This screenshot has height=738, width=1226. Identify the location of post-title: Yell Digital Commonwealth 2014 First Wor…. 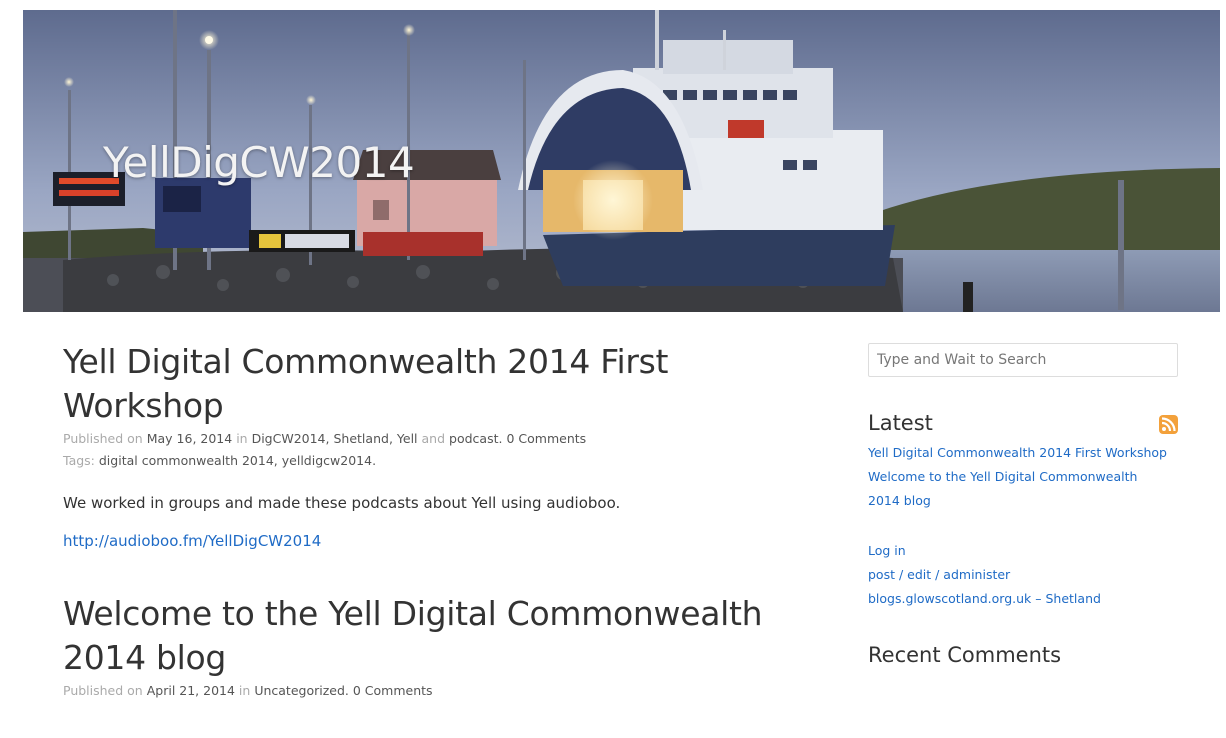
(423, 384).